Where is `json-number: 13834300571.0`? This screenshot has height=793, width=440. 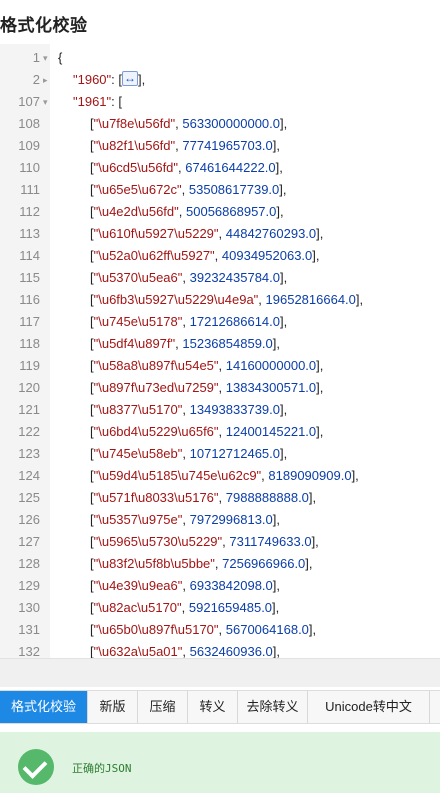 json-number: 13834300571.0 is located at coordinates (271, 387).